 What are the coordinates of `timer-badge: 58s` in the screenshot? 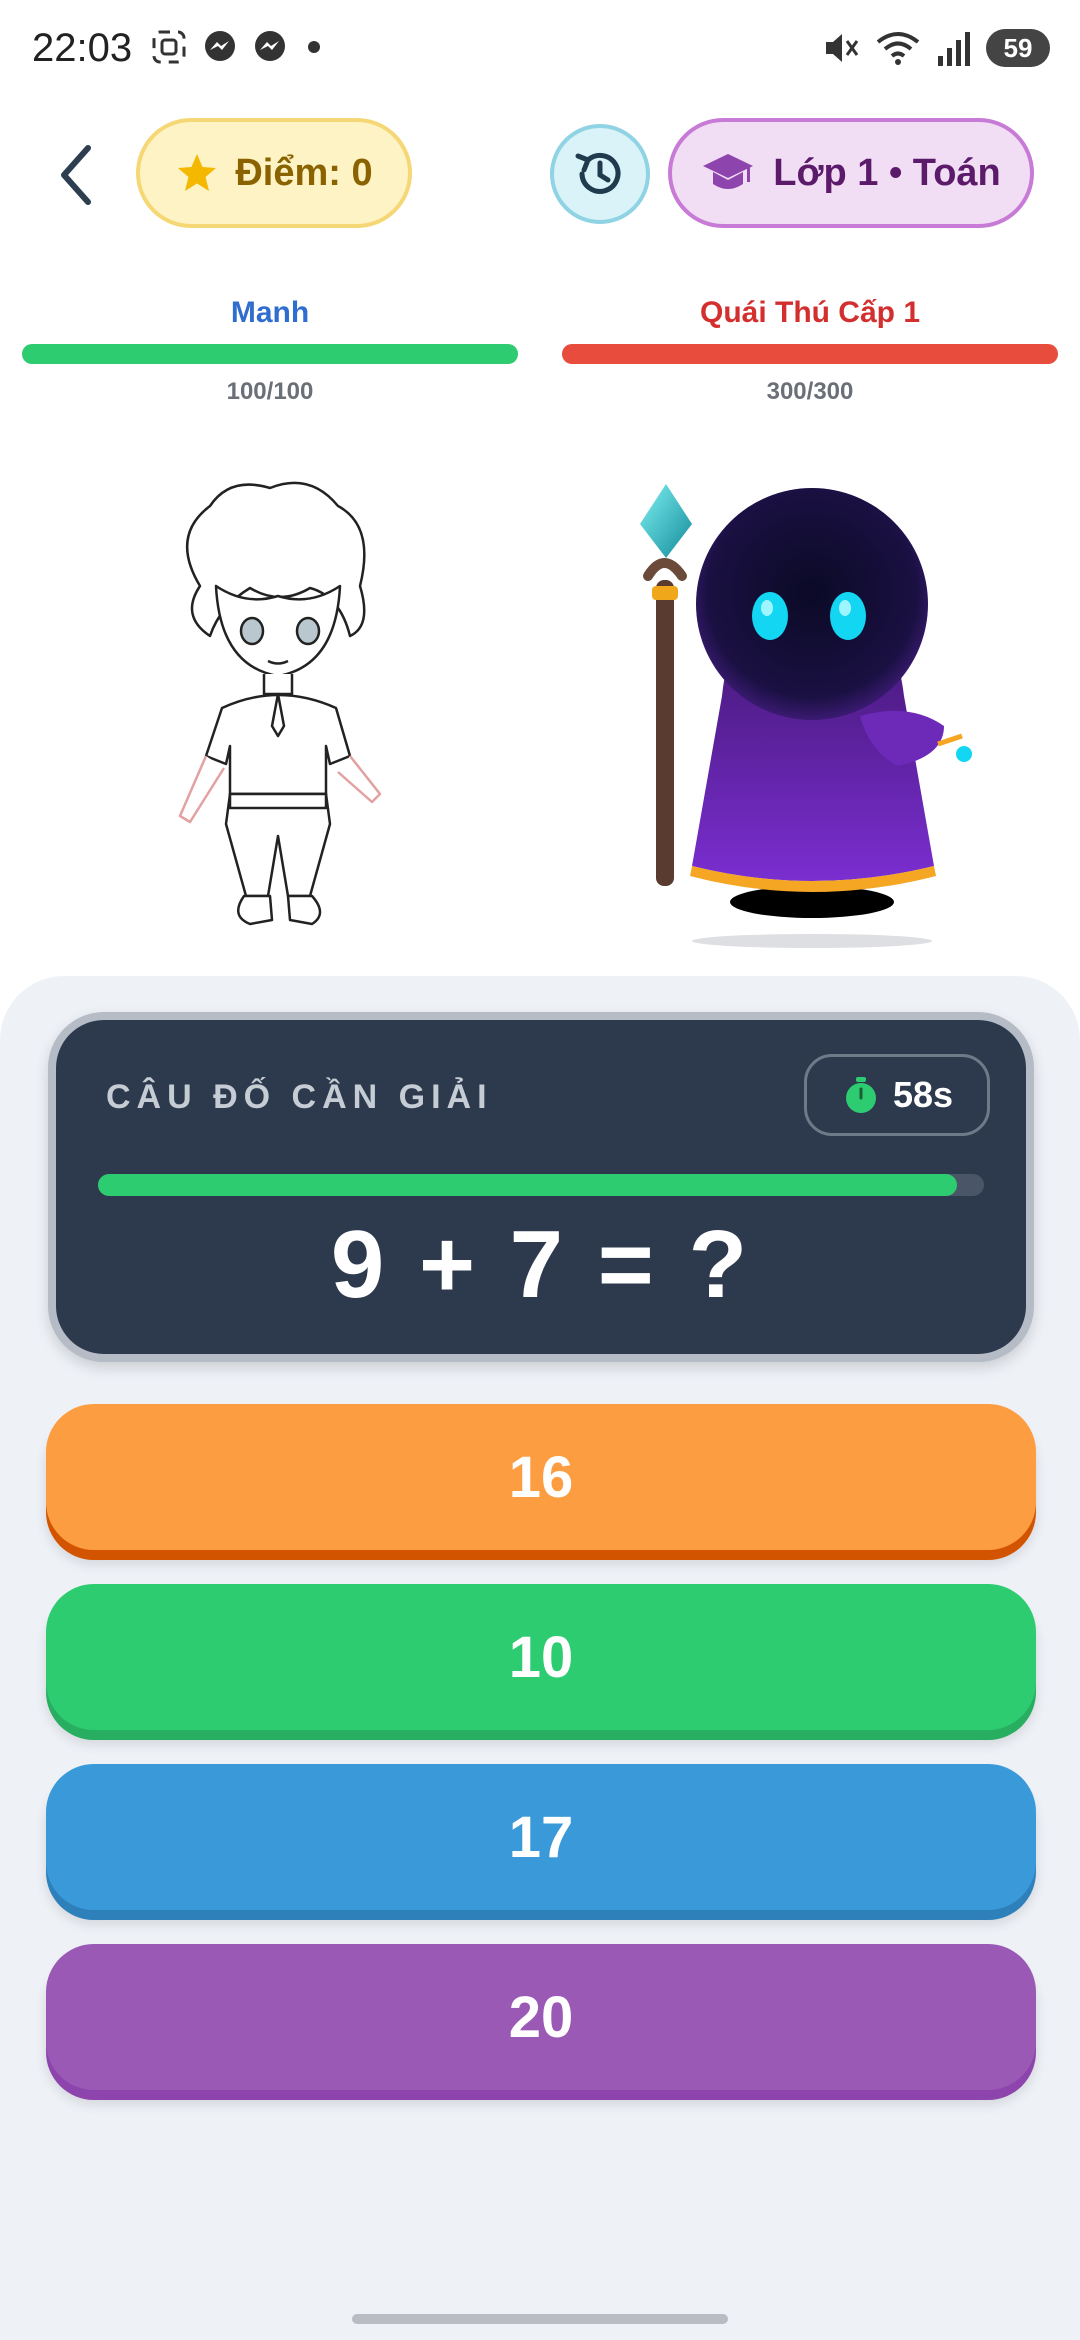 It's located at (897, 1095).